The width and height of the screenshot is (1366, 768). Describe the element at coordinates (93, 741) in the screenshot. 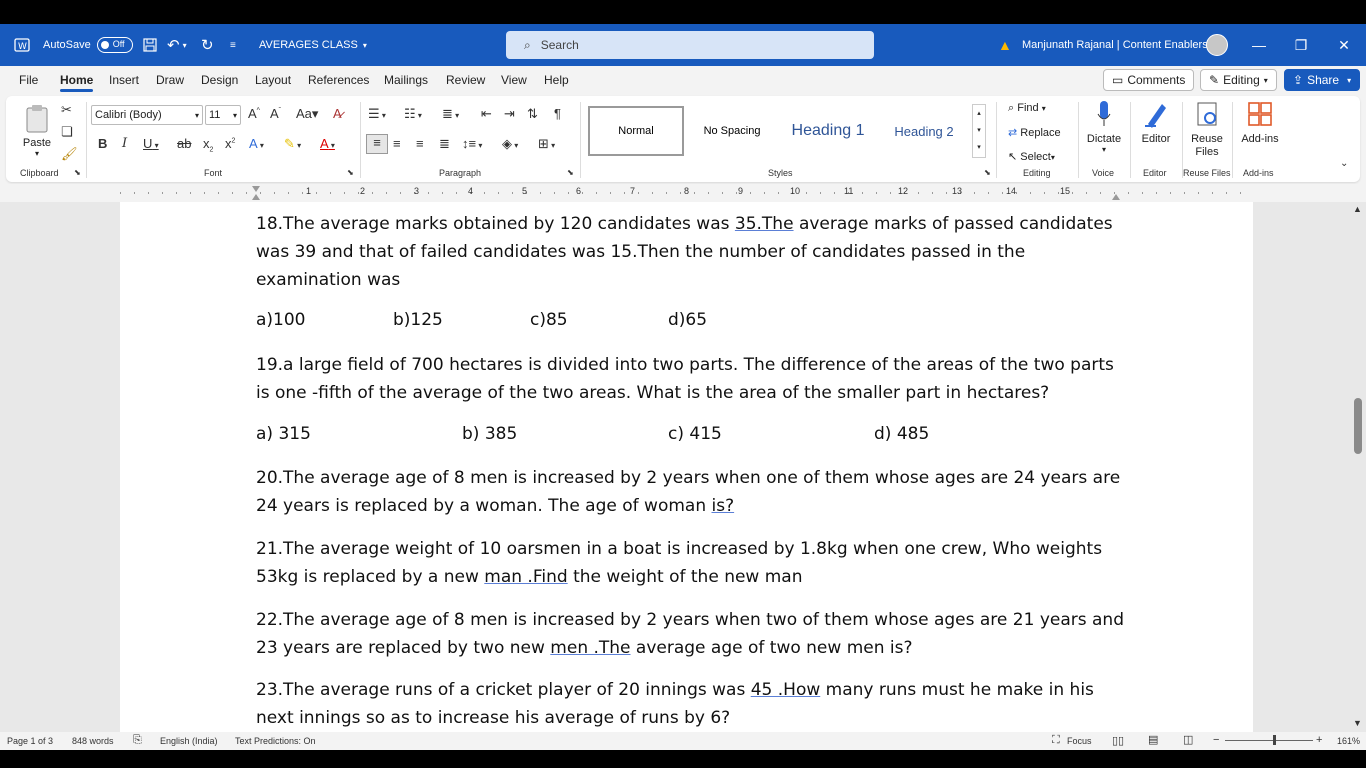

I see `word-count: 848 words` at that location.